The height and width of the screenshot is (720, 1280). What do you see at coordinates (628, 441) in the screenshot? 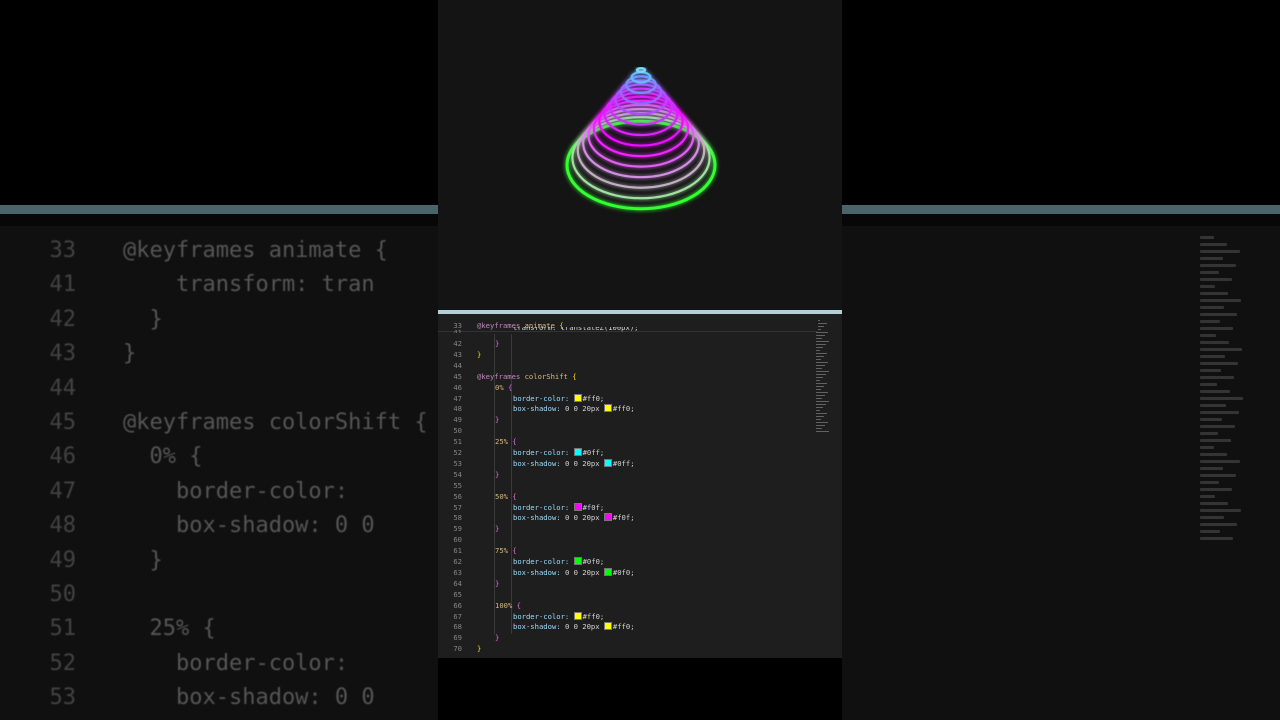
I see `code-line: 51 25% {` at bounding box center [628, 441].